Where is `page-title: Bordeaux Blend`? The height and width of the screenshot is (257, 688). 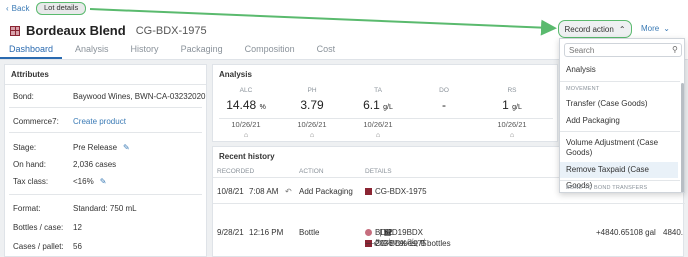 page-title: Bordeaux Blend is located at coordinates (76, 30).